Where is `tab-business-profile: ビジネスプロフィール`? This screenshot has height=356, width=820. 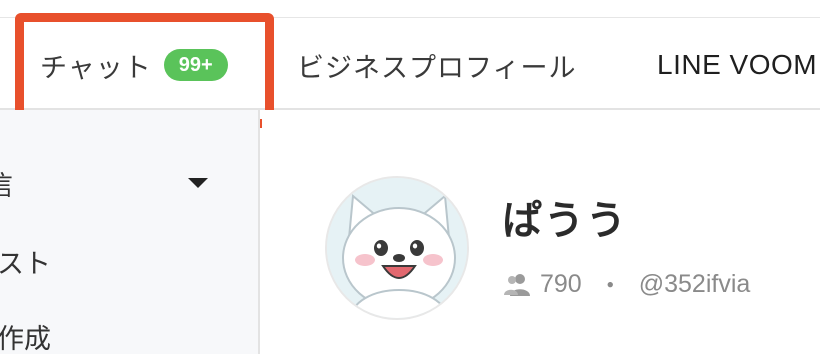
tab-business-profile: ビジネスプロフィール is located at coordinates (436, 65).